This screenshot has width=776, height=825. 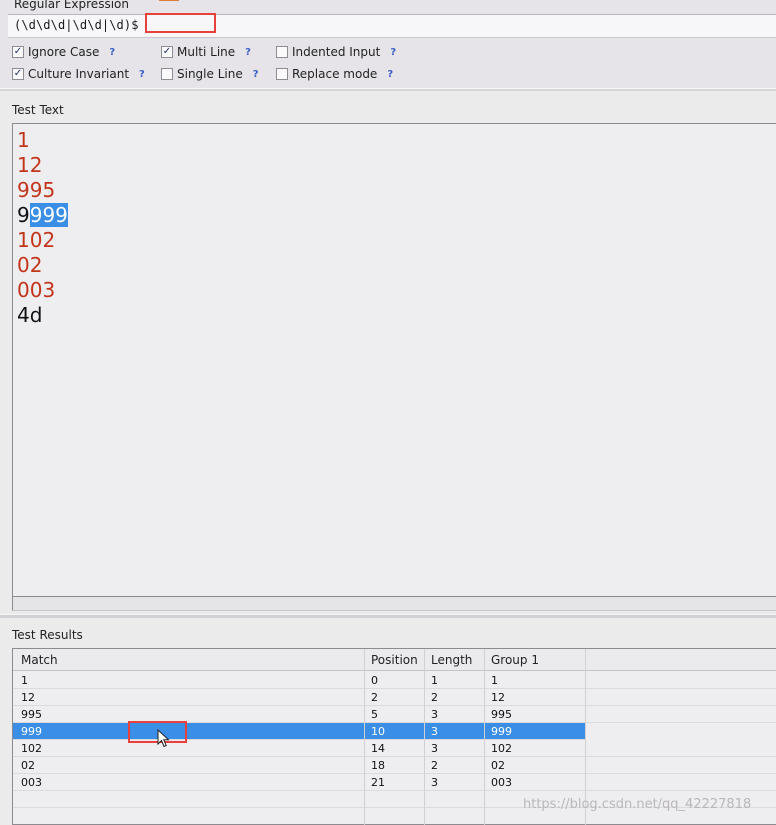 What do you see at coordinates (163, 738) in the screenshot?
I see `mouse-pointer-icon` at bounding box center [163, 738].